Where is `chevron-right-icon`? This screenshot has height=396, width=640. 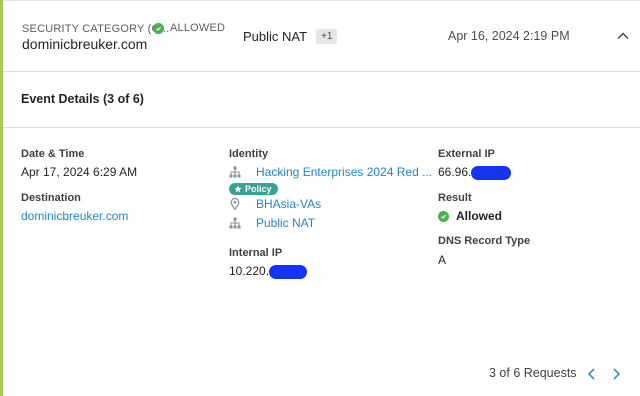
chevron-right-icon is located at coordinates (616, 374).